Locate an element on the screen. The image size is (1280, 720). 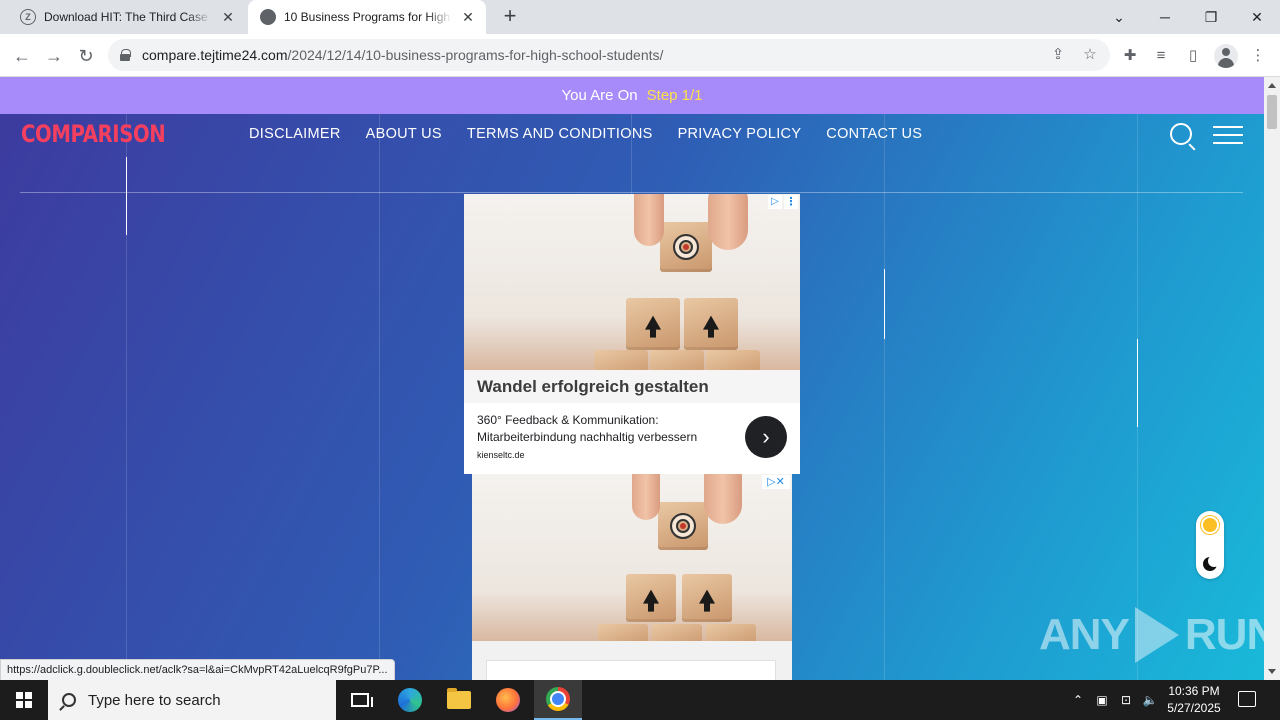
tab-search-icon: ⌄ is located at coordinates (1119, 17).